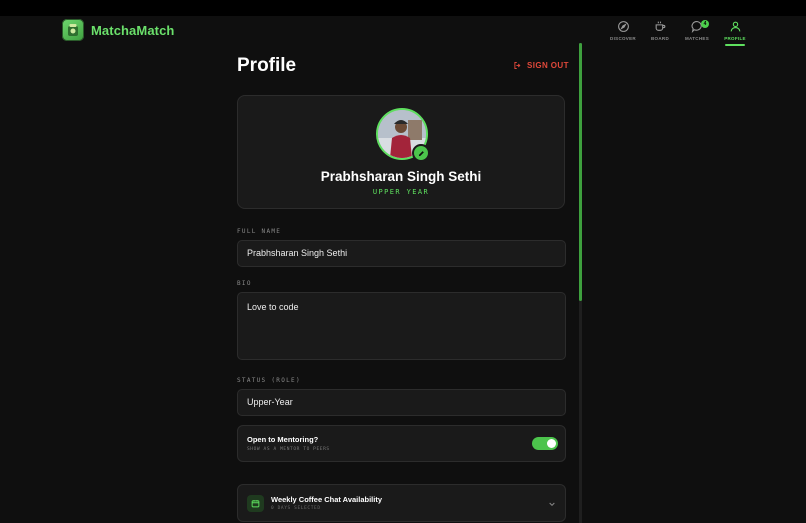  Describe the element at coordinates (545, 443) in the screenshot. I see `mentoring-toggle` at that location.